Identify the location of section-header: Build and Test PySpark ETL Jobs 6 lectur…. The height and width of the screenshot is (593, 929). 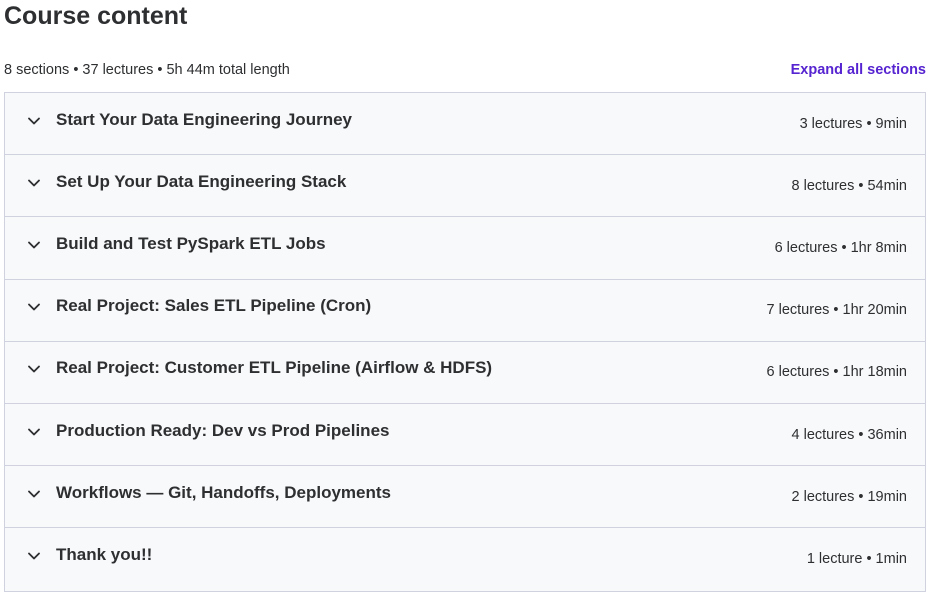
(465, 248).